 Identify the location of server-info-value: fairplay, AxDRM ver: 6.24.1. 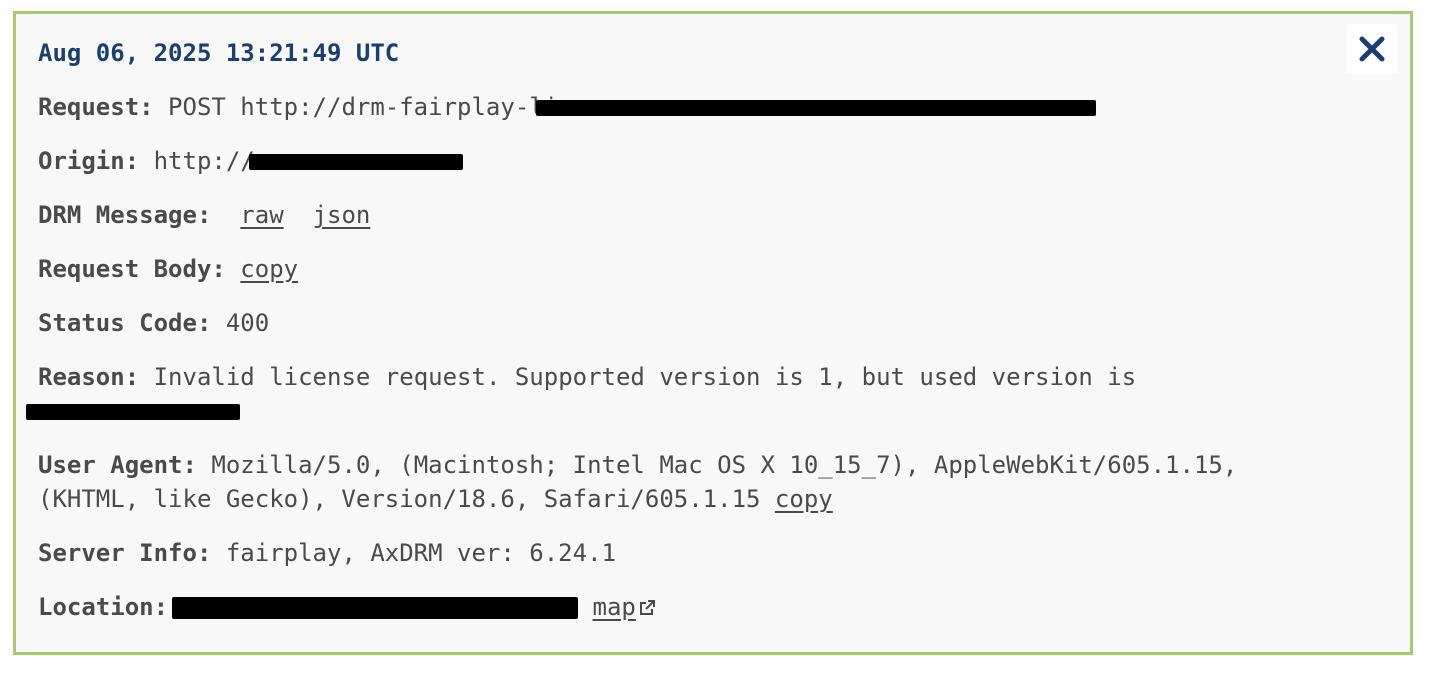
(420, 553).